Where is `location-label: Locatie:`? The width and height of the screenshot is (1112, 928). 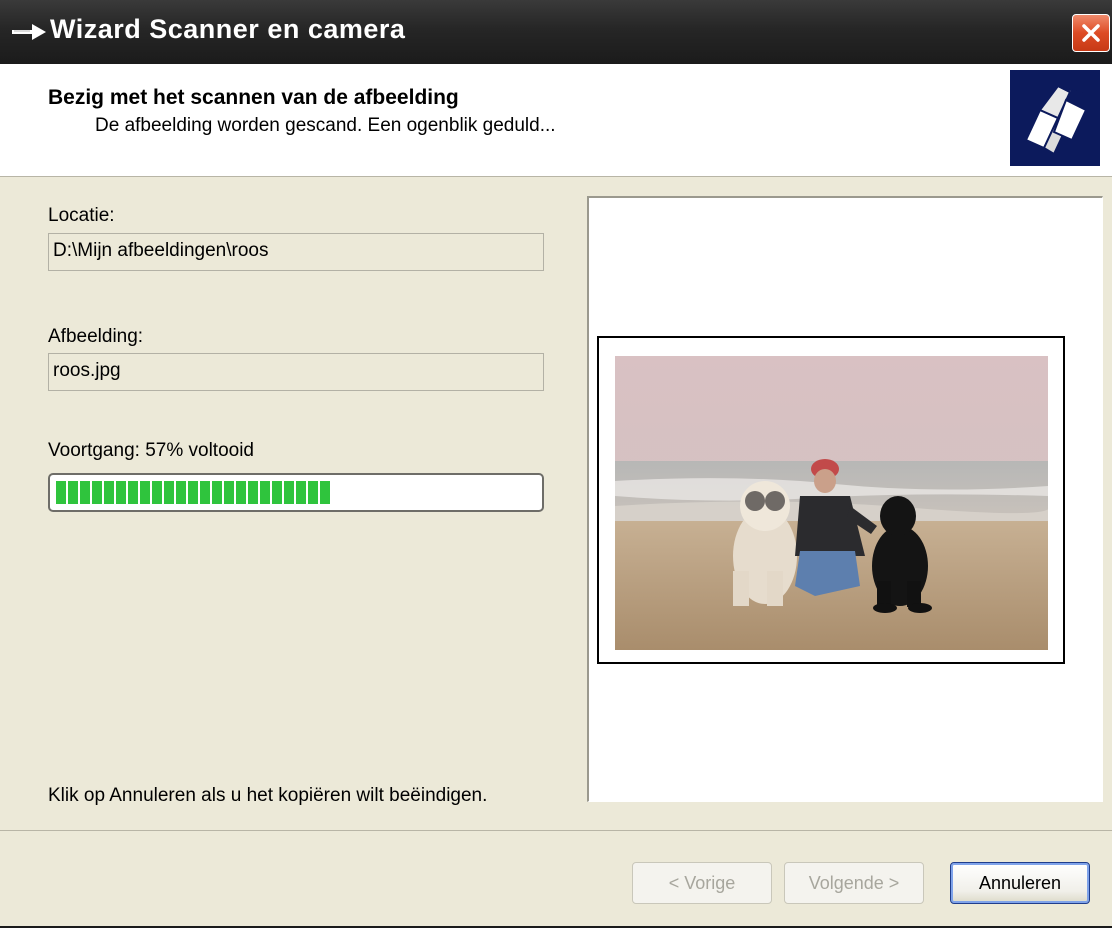 location-label: Locatie: is located at coordinates (81, 215).